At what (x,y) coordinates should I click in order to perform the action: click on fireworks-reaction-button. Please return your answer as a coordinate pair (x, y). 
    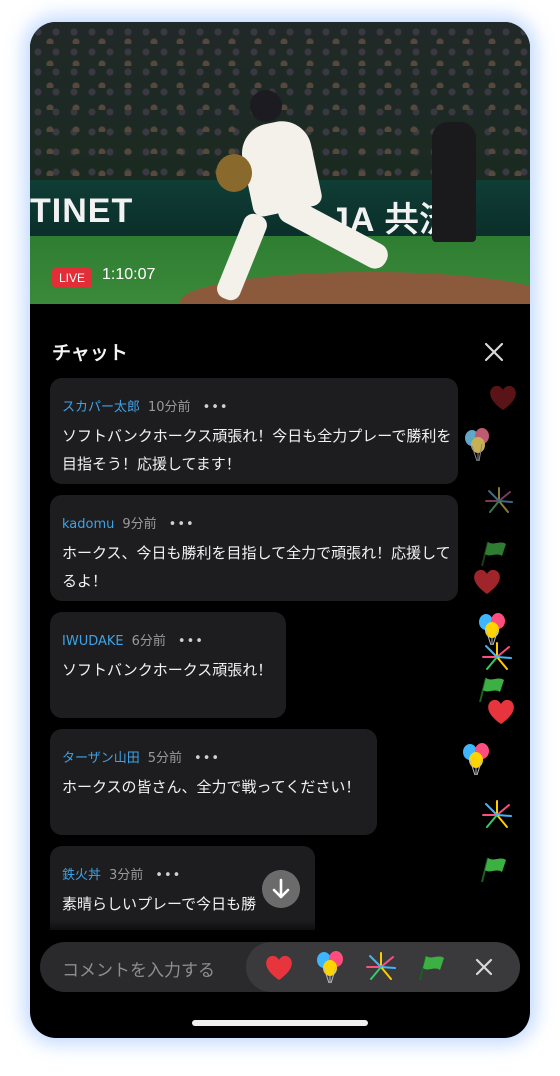
    Looking at the image, I should click on (381, 967).